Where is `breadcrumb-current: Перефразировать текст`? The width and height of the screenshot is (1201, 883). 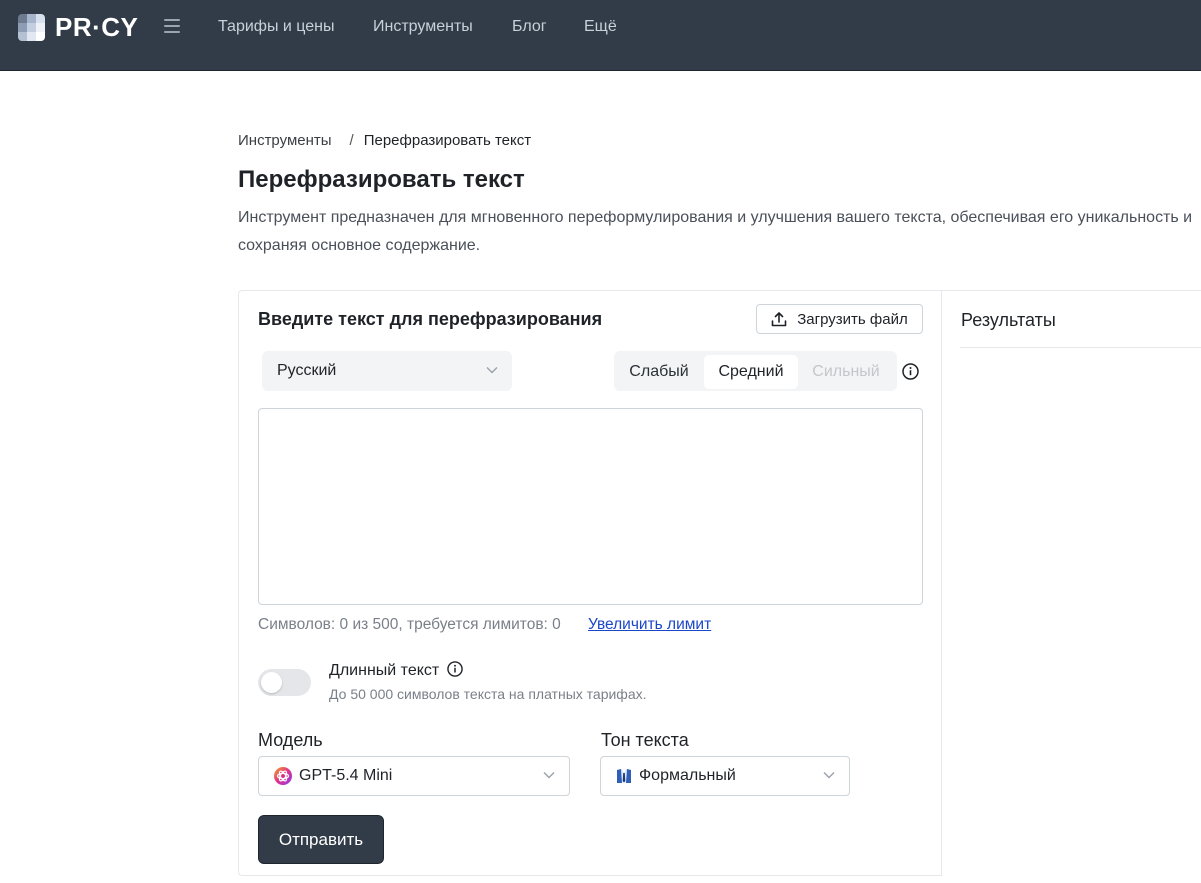
breadcrumb-current: Перефразировать текст is located at coordinates (447, 140).